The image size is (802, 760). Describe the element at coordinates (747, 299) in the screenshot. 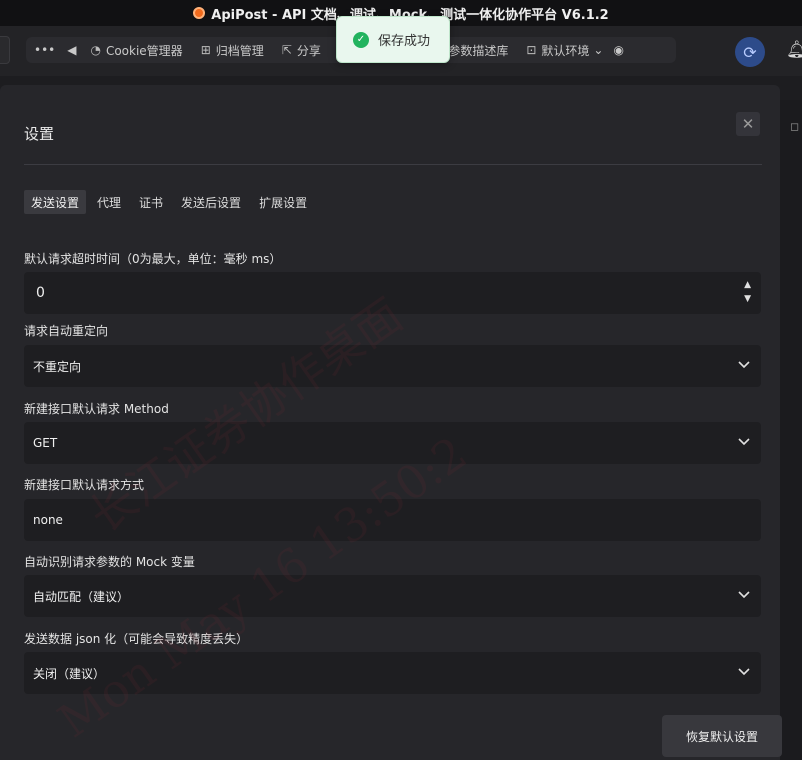

I see `stepper-down-icon: ▼` at that location.